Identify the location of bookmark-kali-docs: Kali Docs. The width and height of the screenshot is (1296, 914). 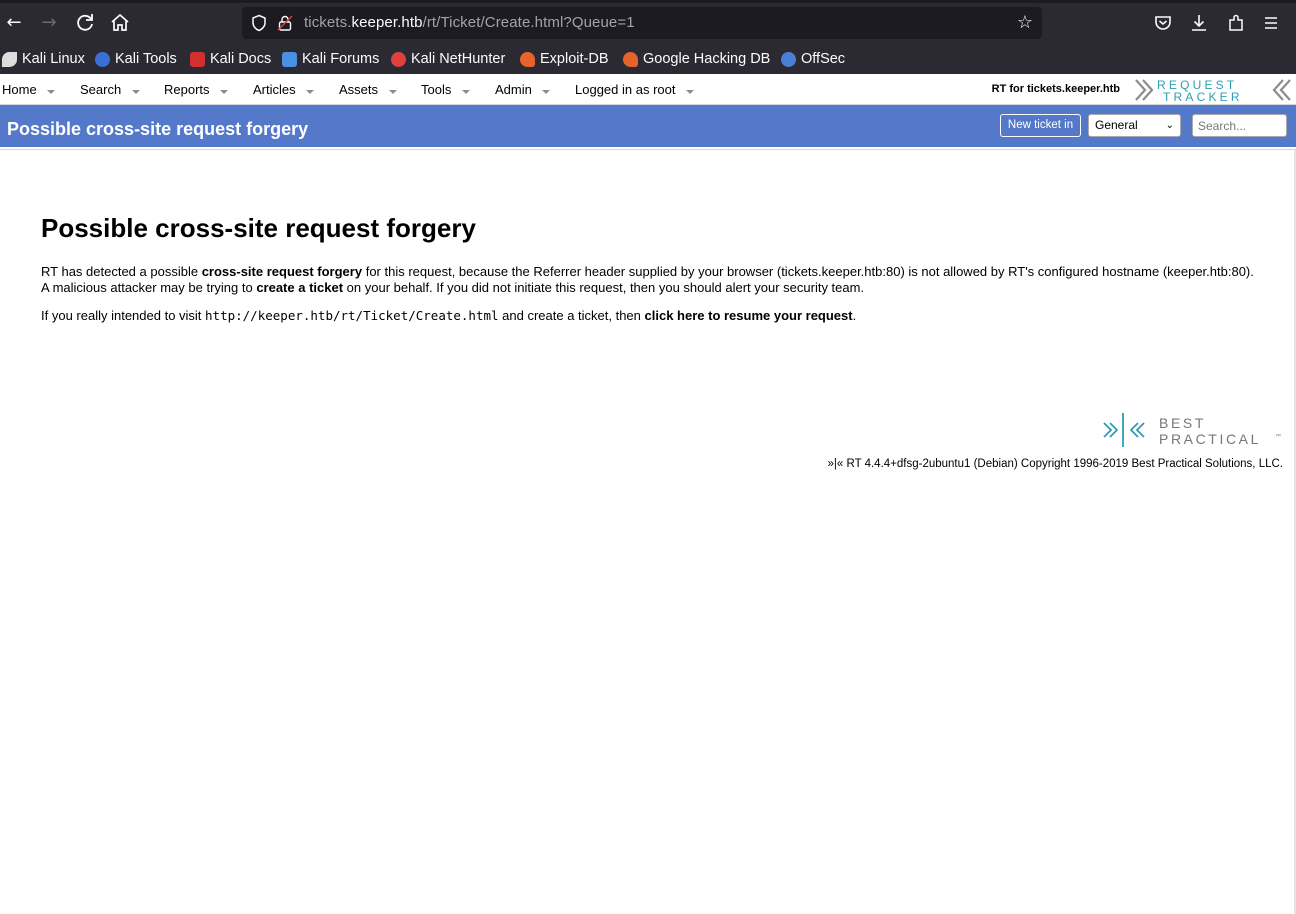
(230, 59).